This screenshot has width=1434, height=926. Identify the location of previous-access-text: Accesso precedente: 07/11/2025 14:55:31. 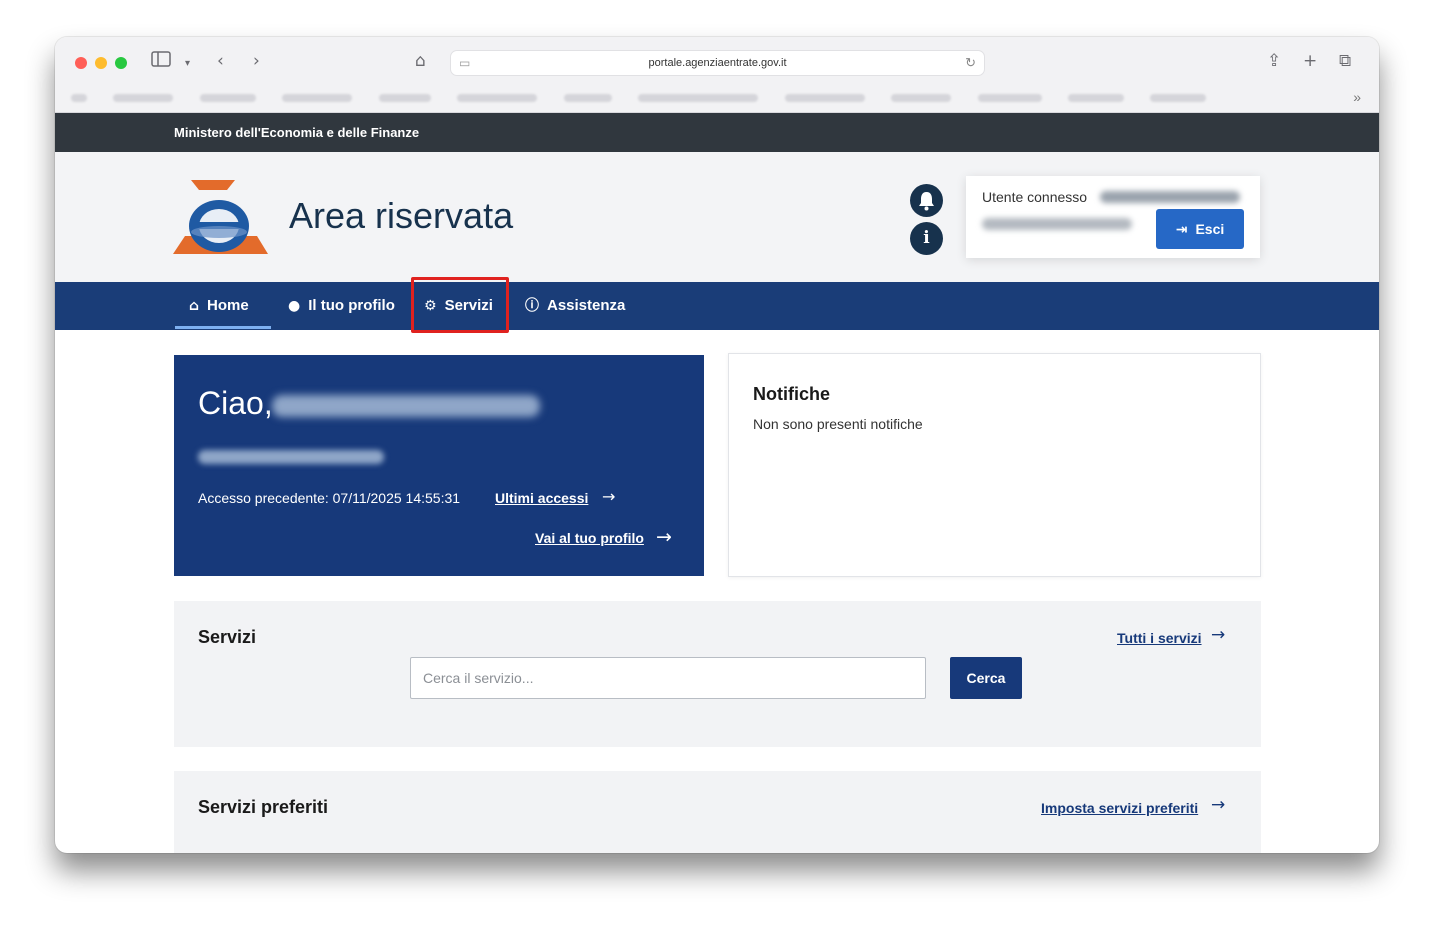
(329, 498).